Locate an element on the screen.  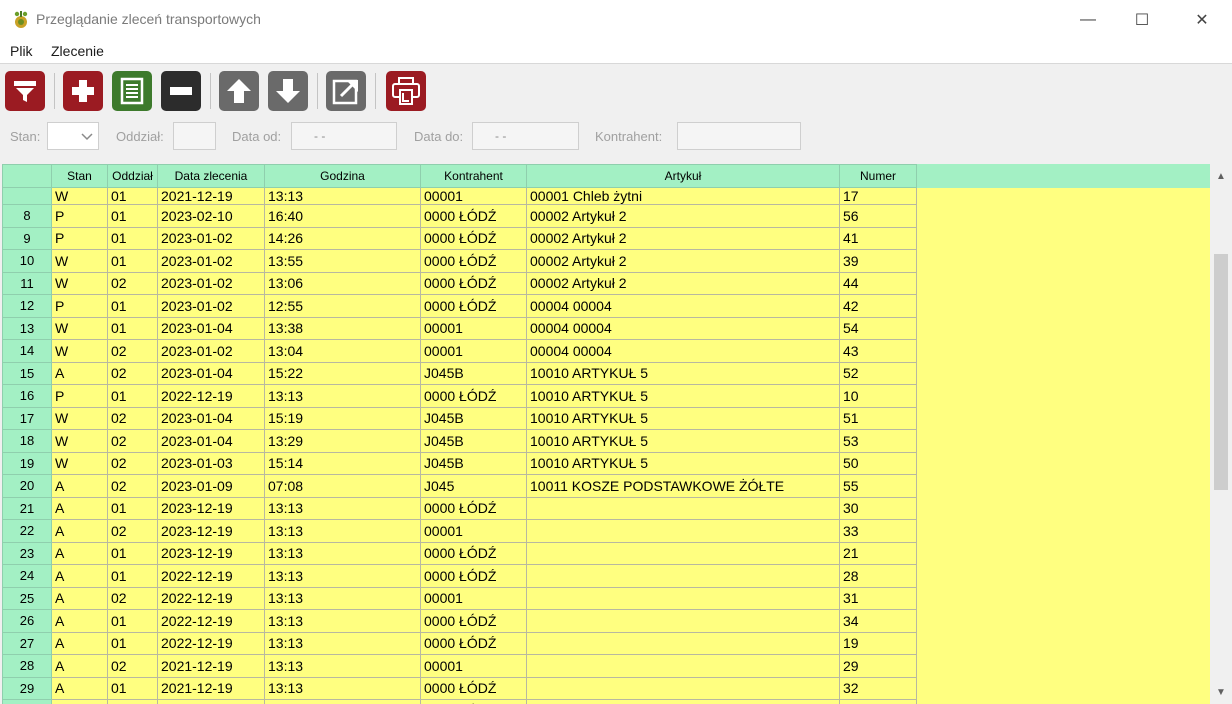
cell-row-number: 25 is located at coordinates (27, 598).